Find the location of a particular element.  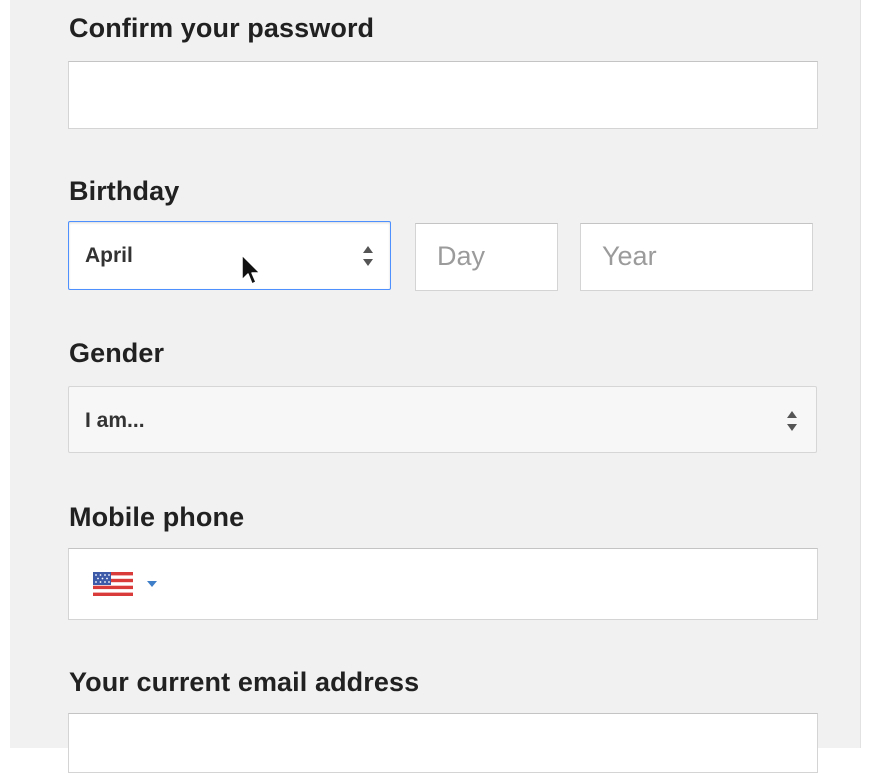

us-flag-icon is located at coordinates (113, 584).